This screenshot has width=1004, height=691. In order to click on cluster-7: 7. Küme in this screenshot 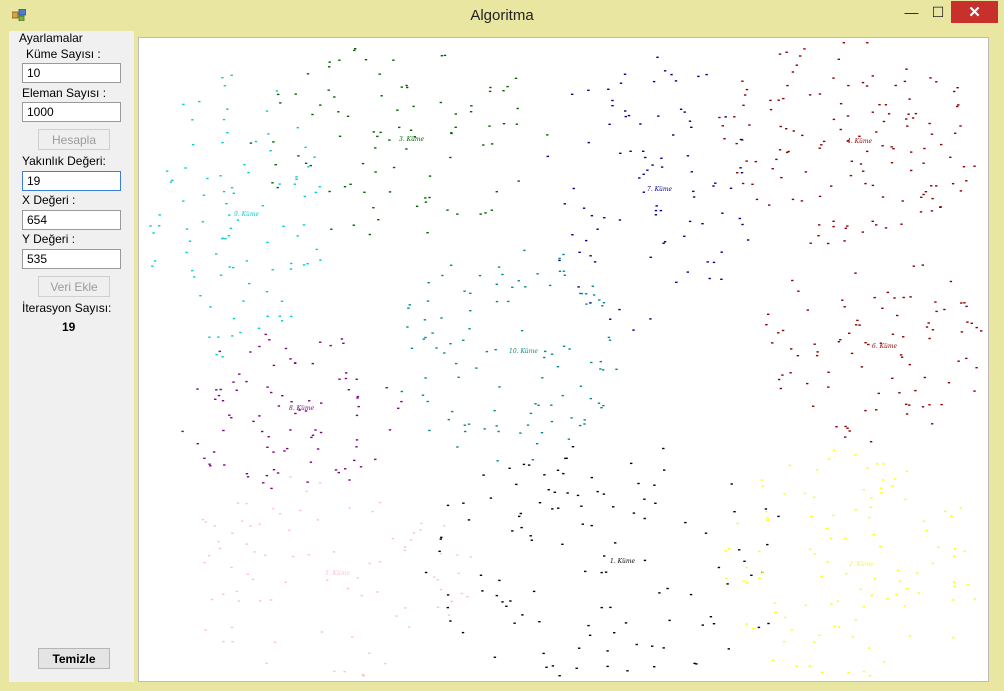, I will do `click(648, 193)`.